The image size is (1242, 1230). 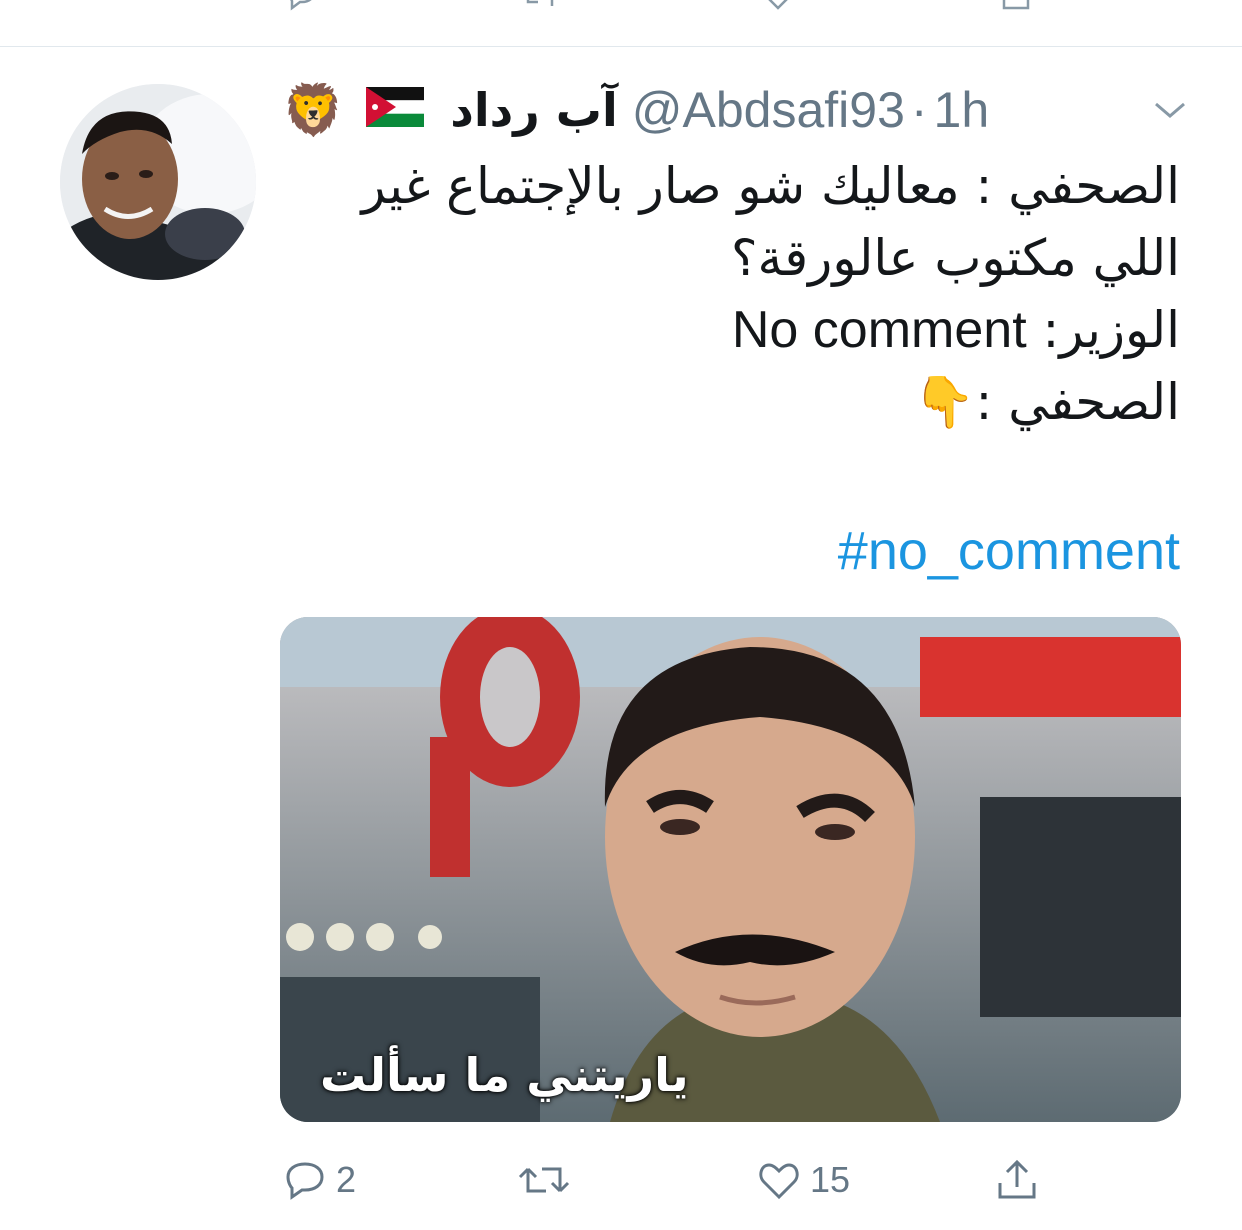 I want to click on previous-tweet-actions, so click(x=621, y=10).